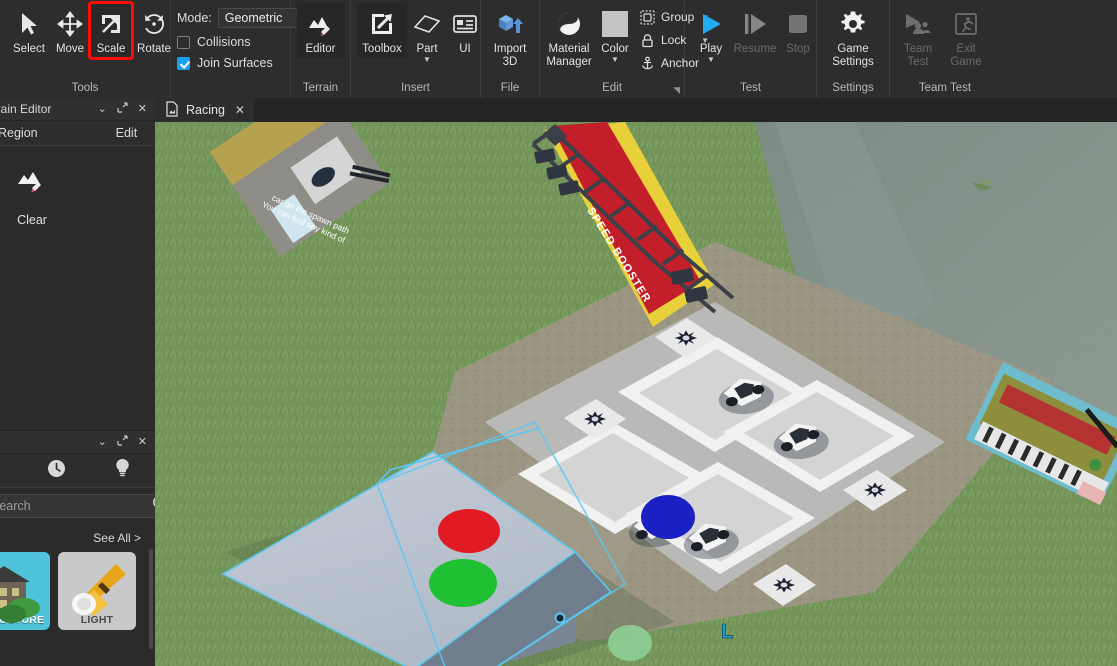 This screenshot has width=1117, height=666. I want to click on color-button: Color ▼, so click(615, 34).